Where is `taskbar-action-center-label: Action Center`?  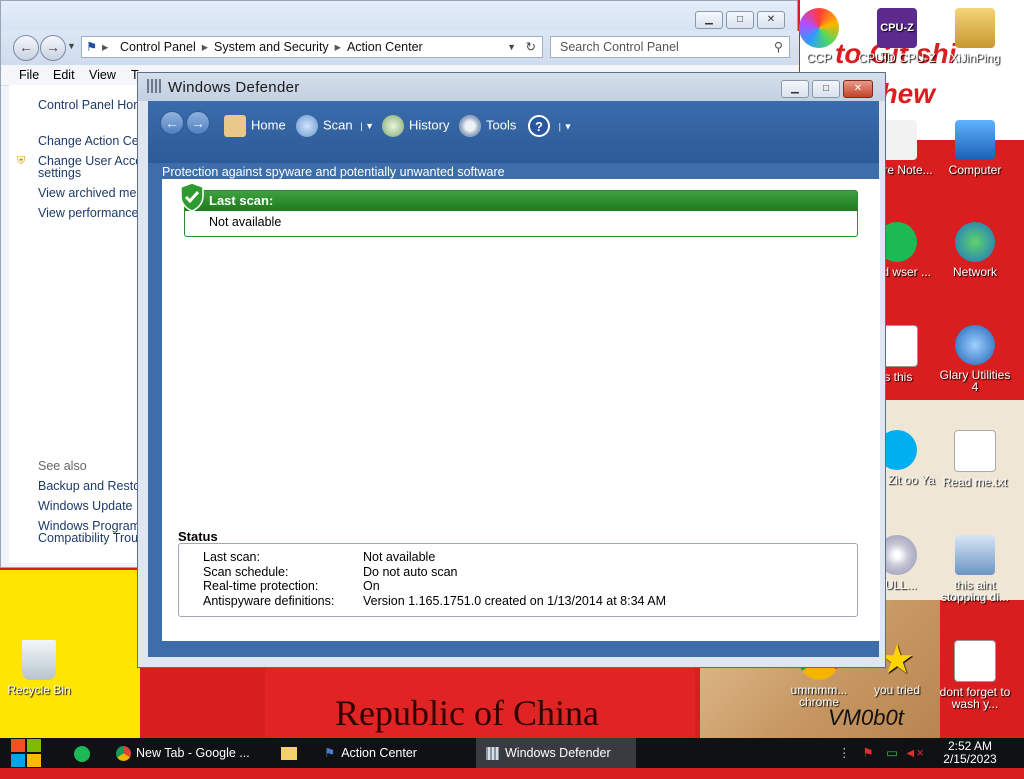 taskbar-action-center-label: Action Center is located at coordinates (379, 753).